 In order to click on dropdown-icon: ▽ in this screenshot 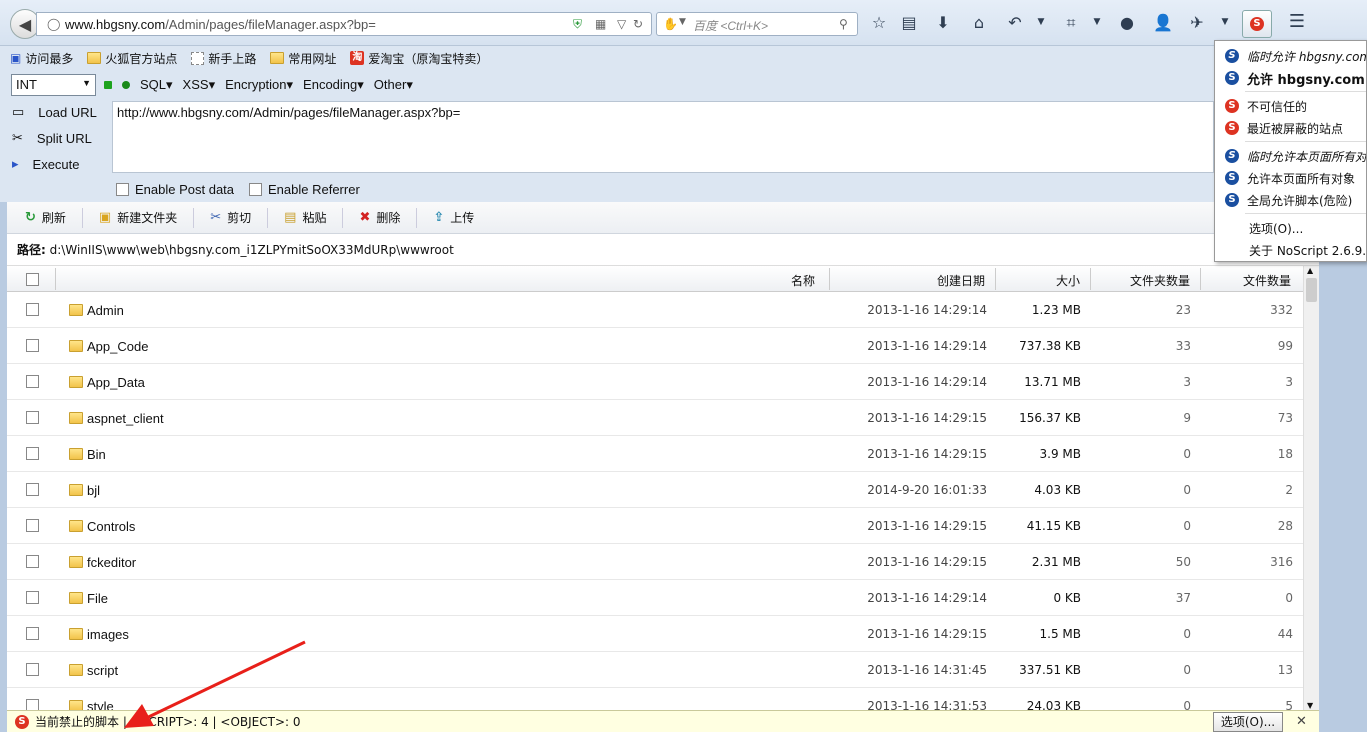, I will do `click(621, 24)`.